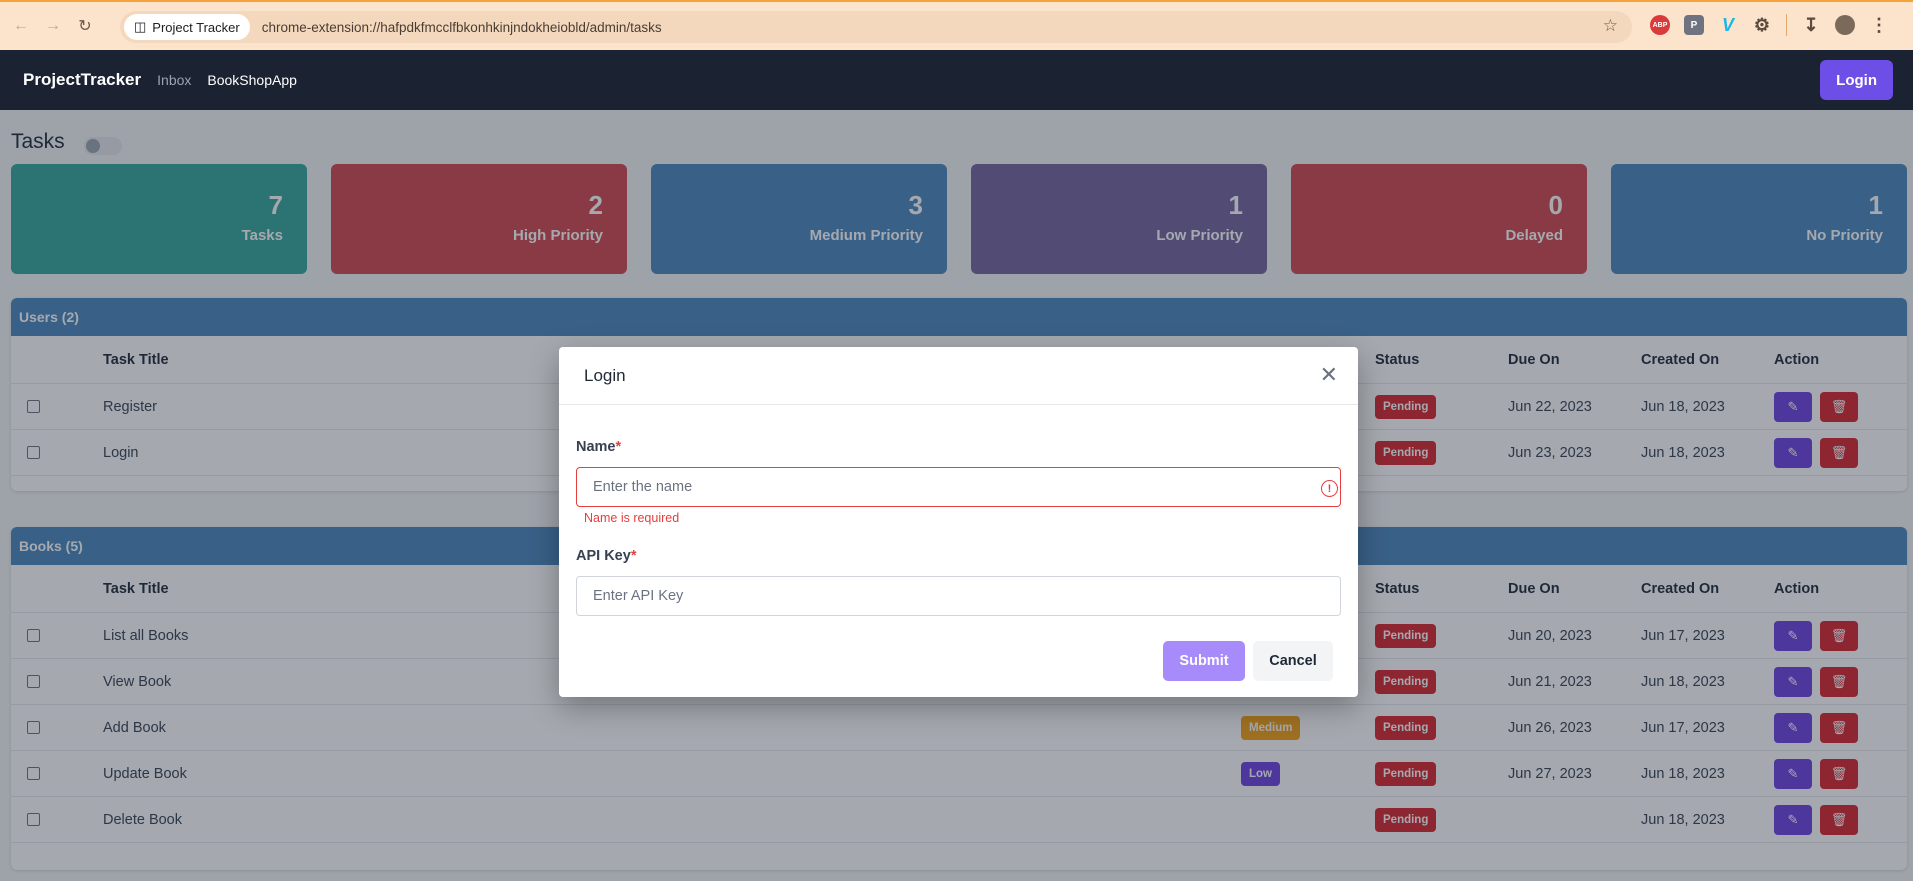  What do you see at coordinates (174, 80) in the screenshot?
I see `nav-link-inbox: Inbox` at bounding box center [174, 80].